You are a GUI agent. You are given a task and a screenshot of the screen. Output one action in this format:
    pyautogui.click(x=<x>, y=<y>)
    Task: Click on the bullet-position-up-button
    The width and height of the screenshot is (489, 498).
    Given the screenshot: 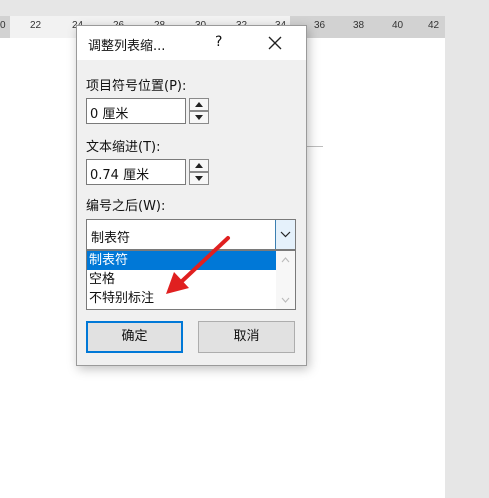 What is the action you would take?
    pyautogui.click(x=199, y=104)
    